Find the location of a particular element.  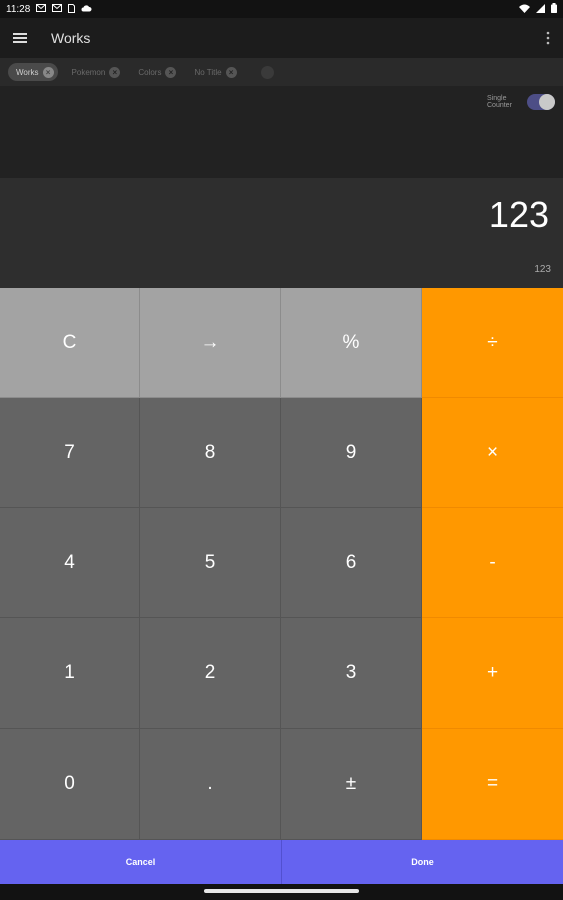

add-chip-icon is located at coordinates (267, 72).